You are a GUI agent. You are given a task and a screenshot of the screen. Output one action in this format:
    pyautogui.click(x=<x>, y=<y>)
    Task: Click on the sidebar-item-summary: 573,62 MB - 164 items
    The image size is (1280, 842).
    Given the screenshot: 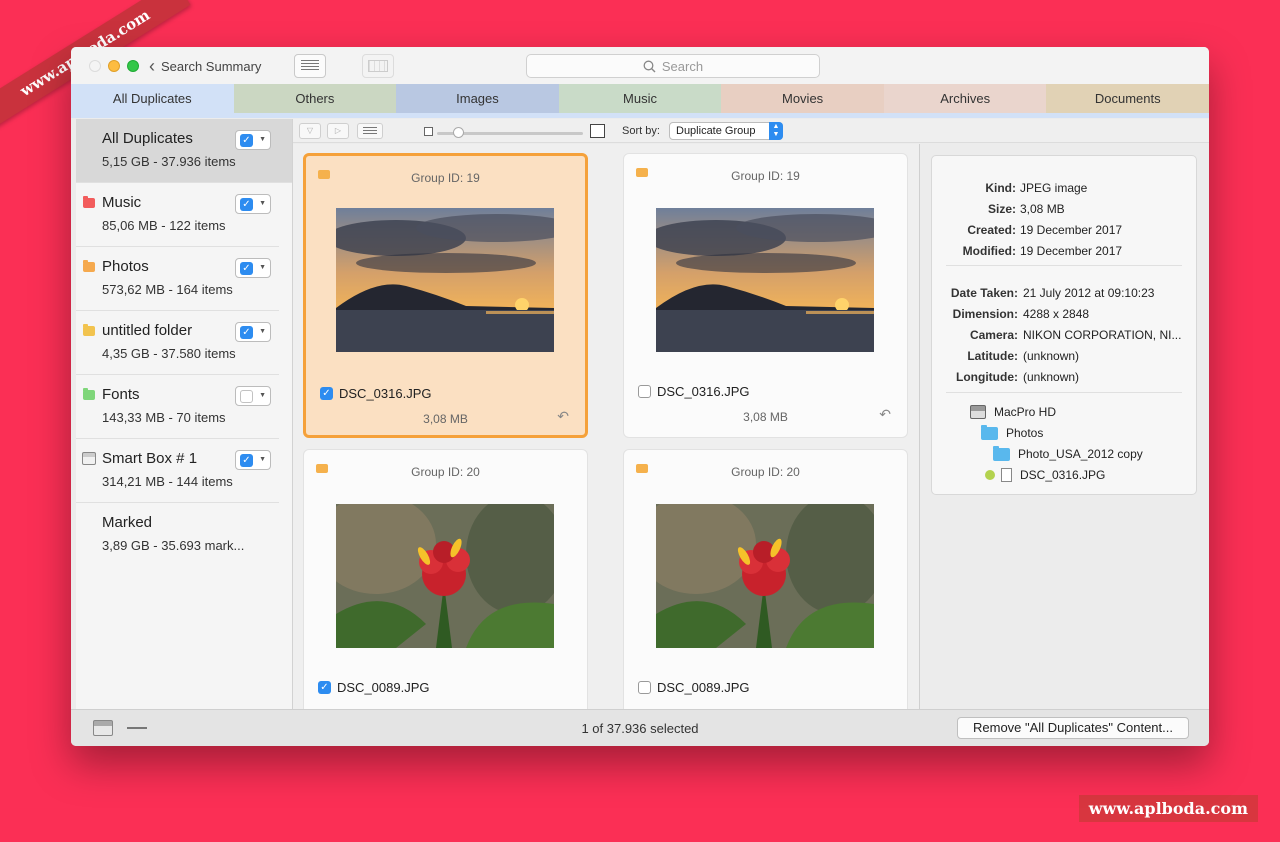 What is the action you would take?
    pyautogui.click(x=167, y=289)
    